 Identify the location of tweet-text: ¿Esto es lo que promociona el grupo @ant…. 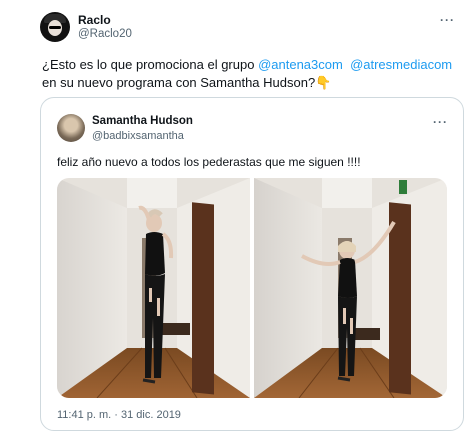
(249, 74).